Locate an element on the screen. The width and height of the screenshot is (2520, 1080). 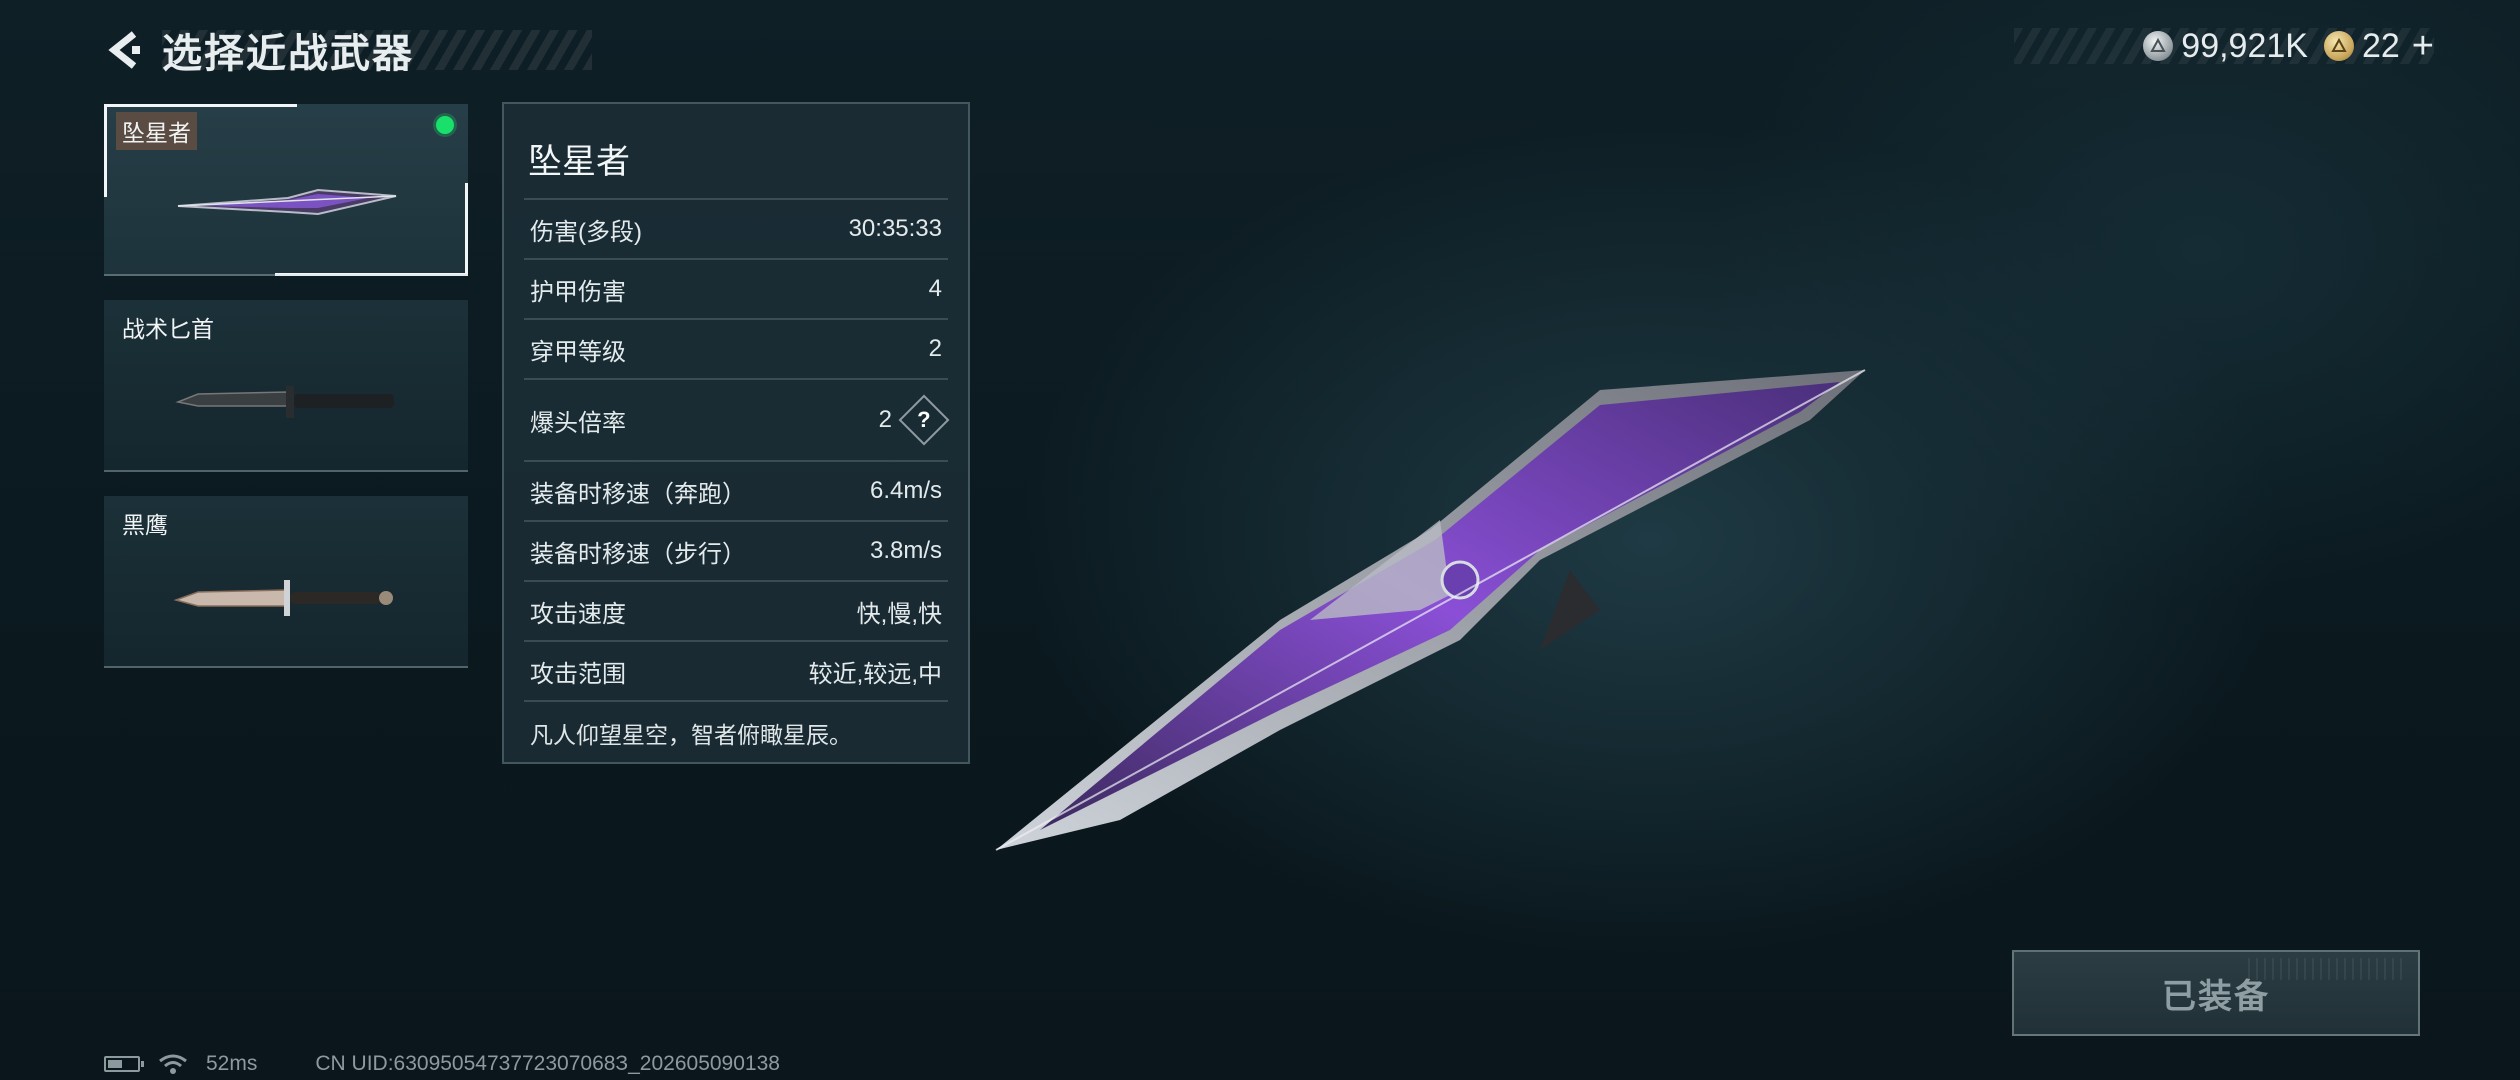
back-button is located at coordinates (124, 50).